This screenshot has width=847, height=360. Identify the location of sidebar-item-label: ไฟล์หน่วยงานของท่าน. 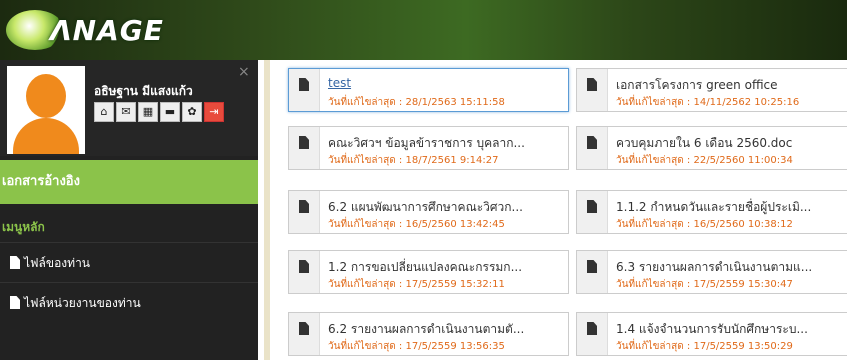
(82, 303).